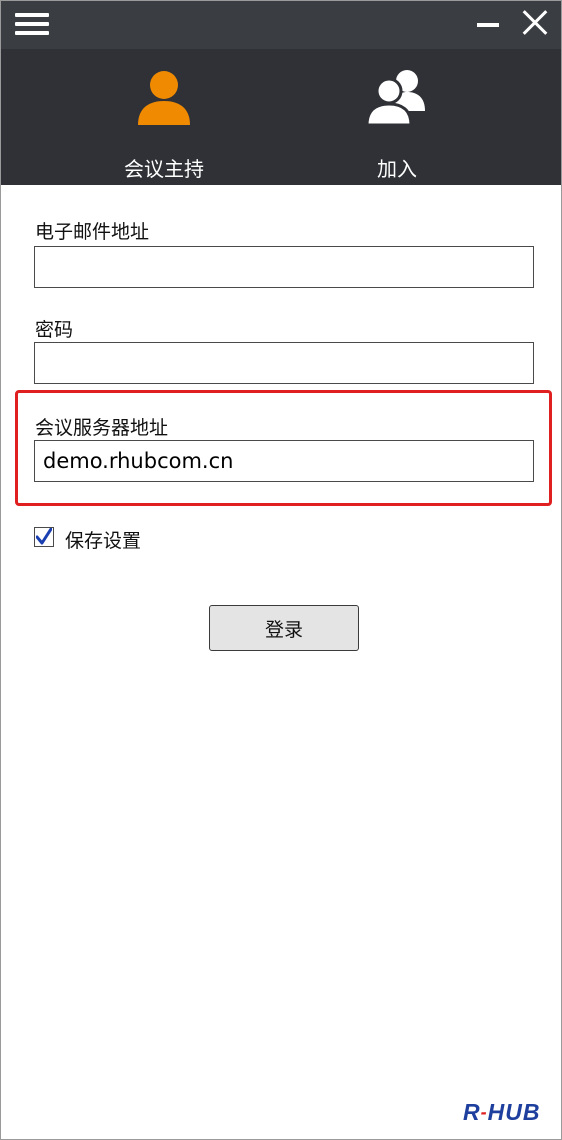 This screenshot has height=1140, width=562. I want to click on server-address-field, so click(284, 461).